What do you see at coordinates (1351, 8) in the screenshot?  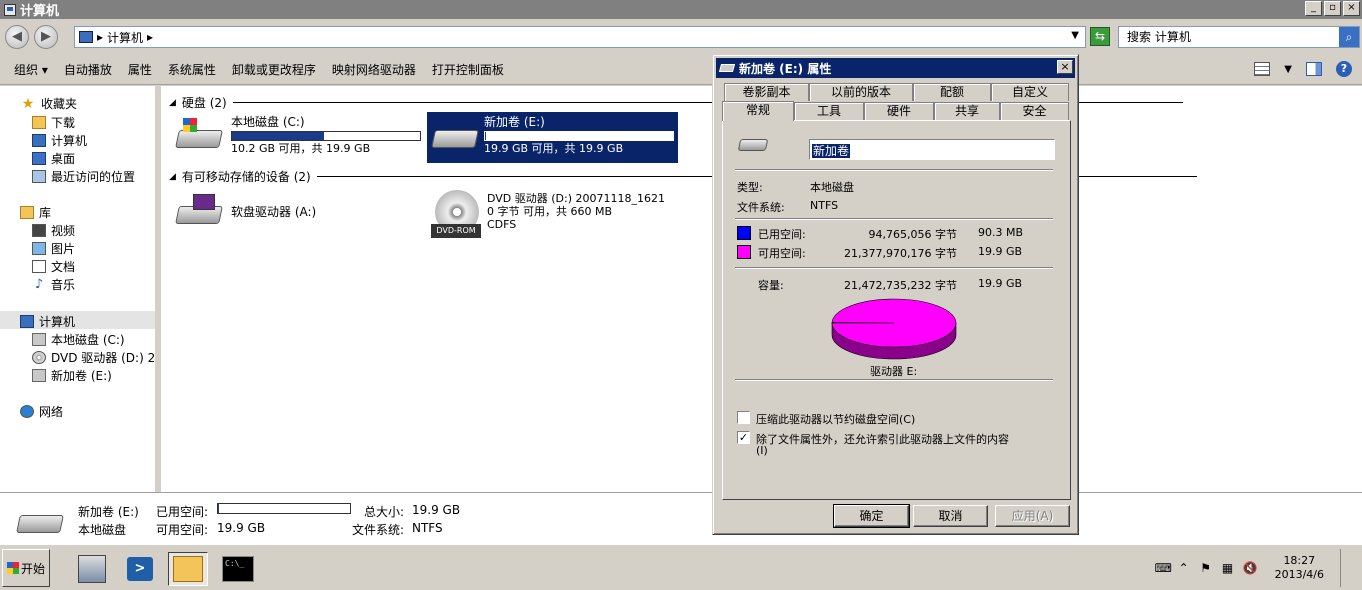 I see `close-button: ×` at bounding box center [1351, 8].